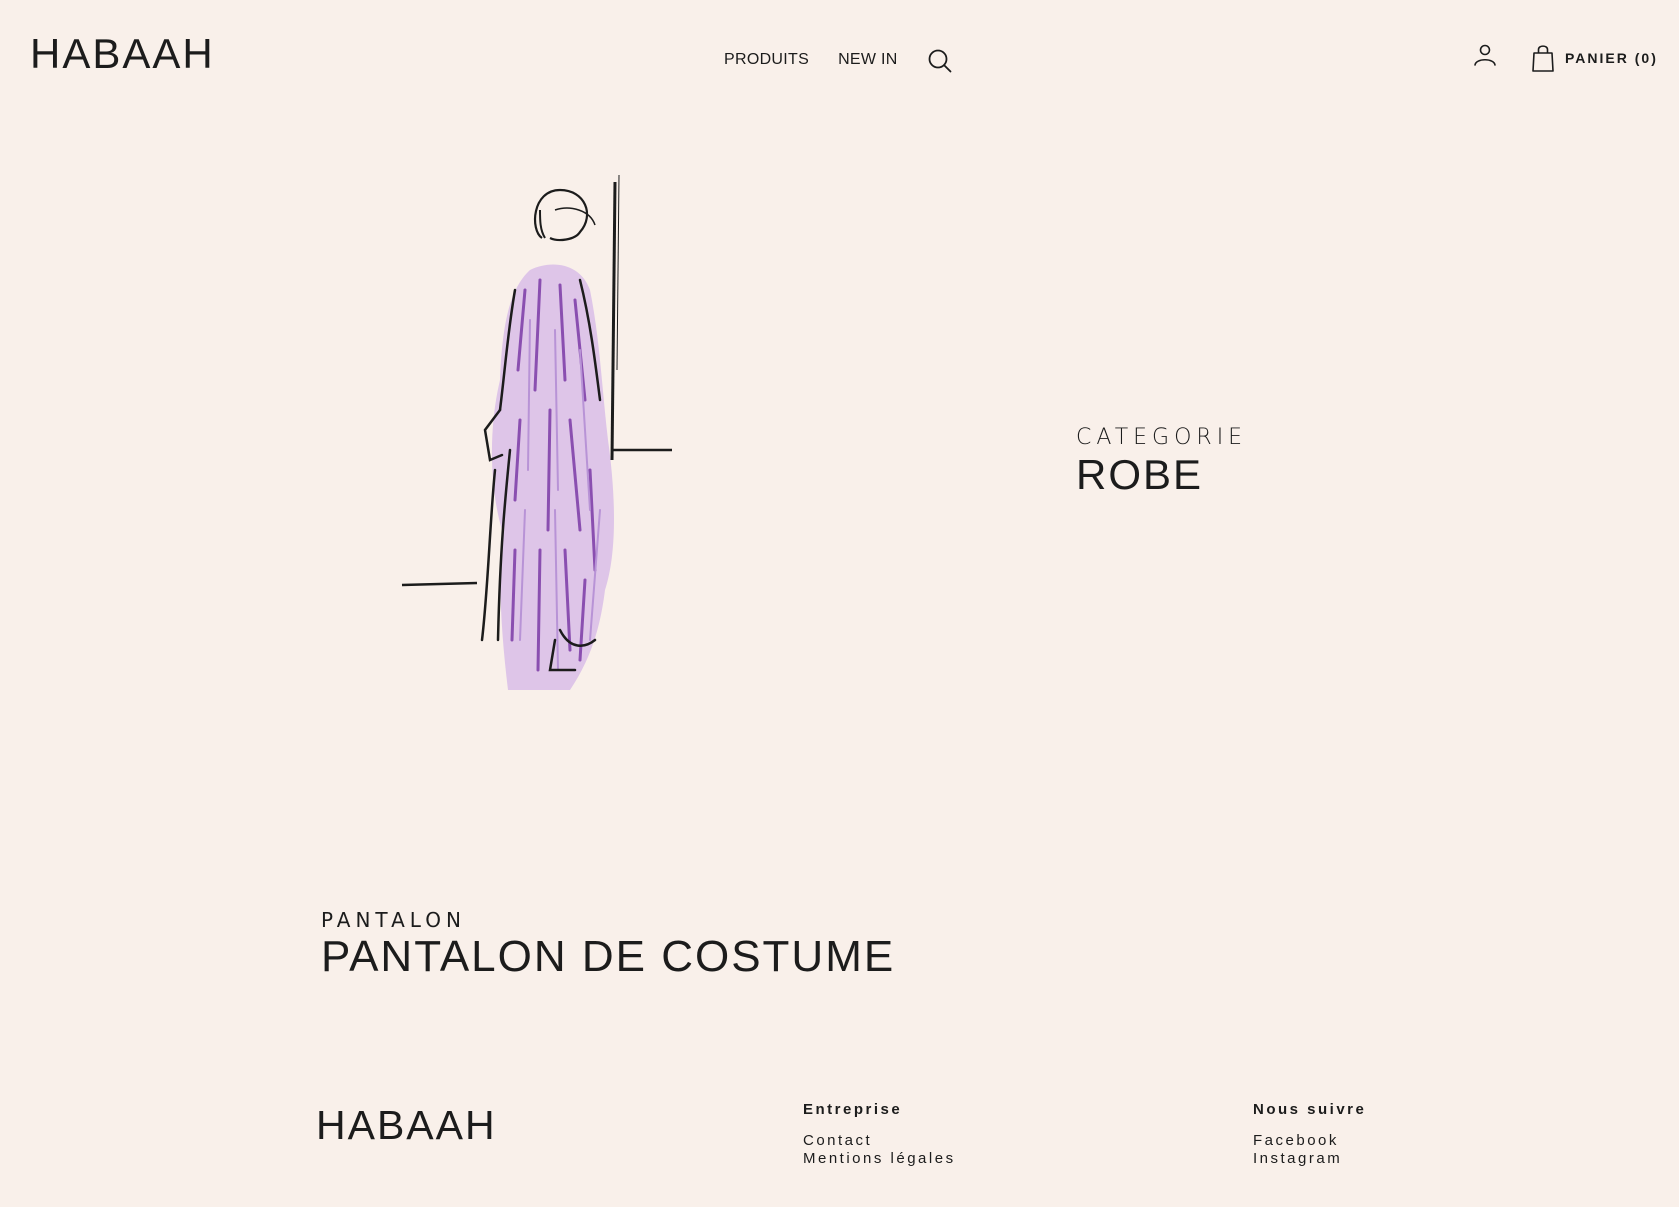 The height and width of the screenshot is (1207, 1679). Describe the element at coordinates (1310, 1109) in the screenshot. I see `footer-social-heading: Nous suivre` at that location.